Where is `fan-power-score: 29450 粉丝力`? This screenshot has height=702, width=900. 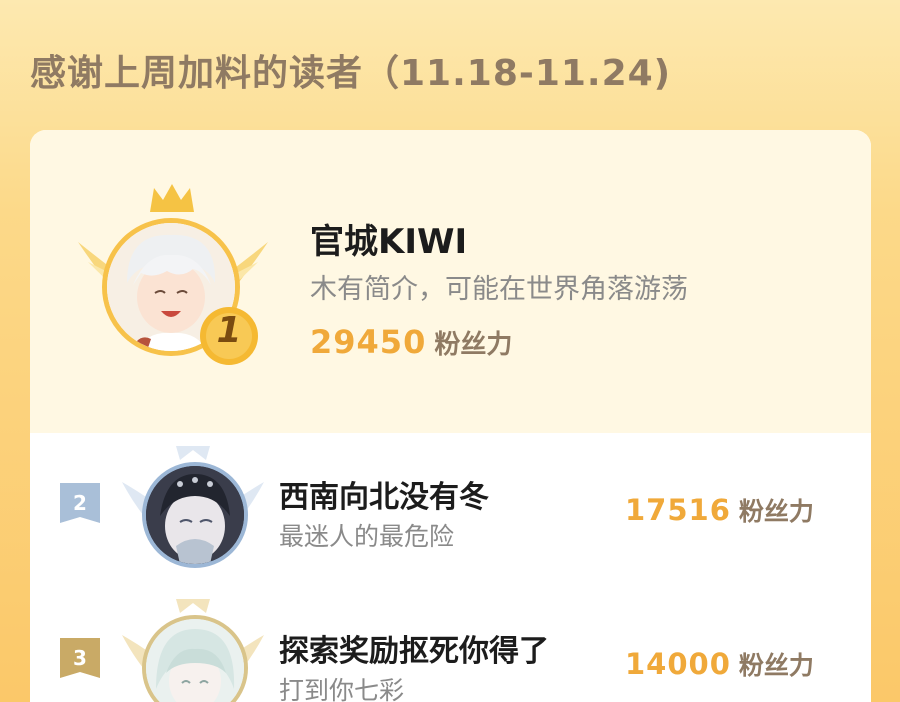
fan-power-score: 29450 粉丝力 is located at coordinates (411, 342).